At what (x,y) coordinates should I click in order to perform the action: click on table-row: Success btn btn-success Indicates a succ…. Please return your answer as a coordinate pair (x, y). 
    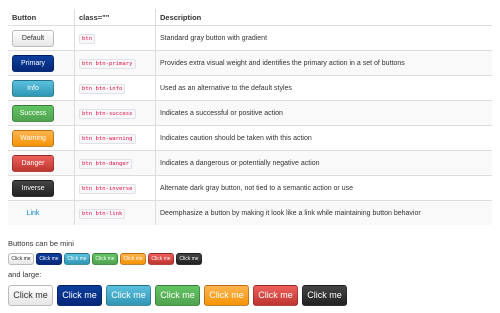
    Looking at the image, I should click on (250, 113).